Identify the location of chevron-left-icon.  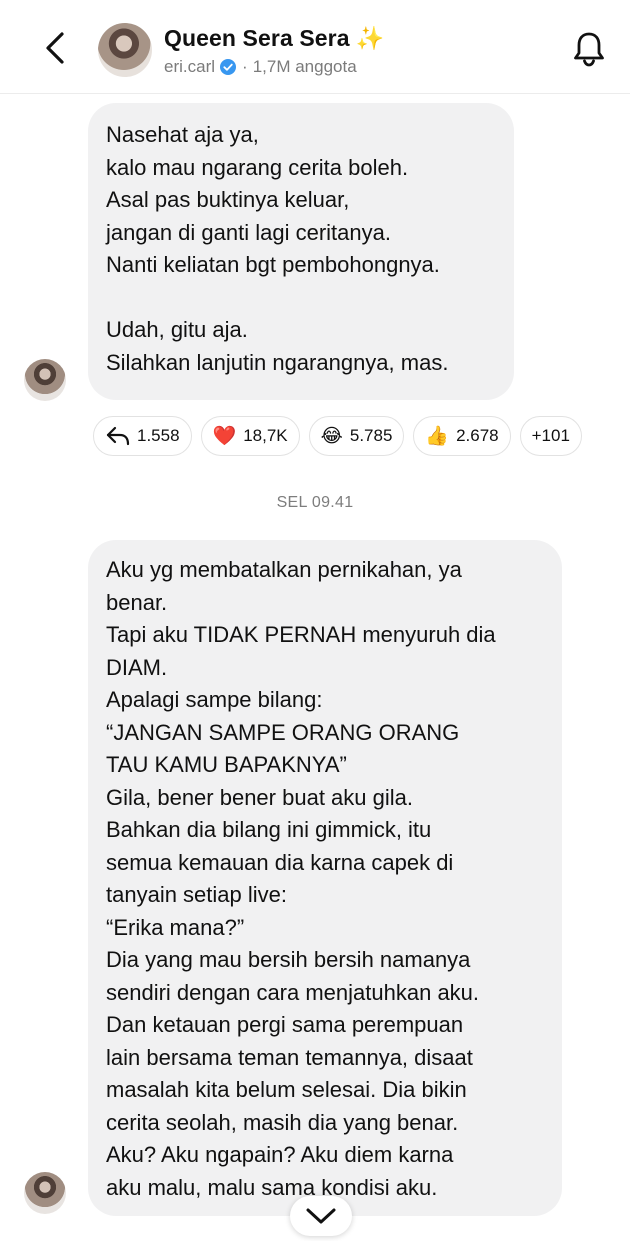
(55, 48).